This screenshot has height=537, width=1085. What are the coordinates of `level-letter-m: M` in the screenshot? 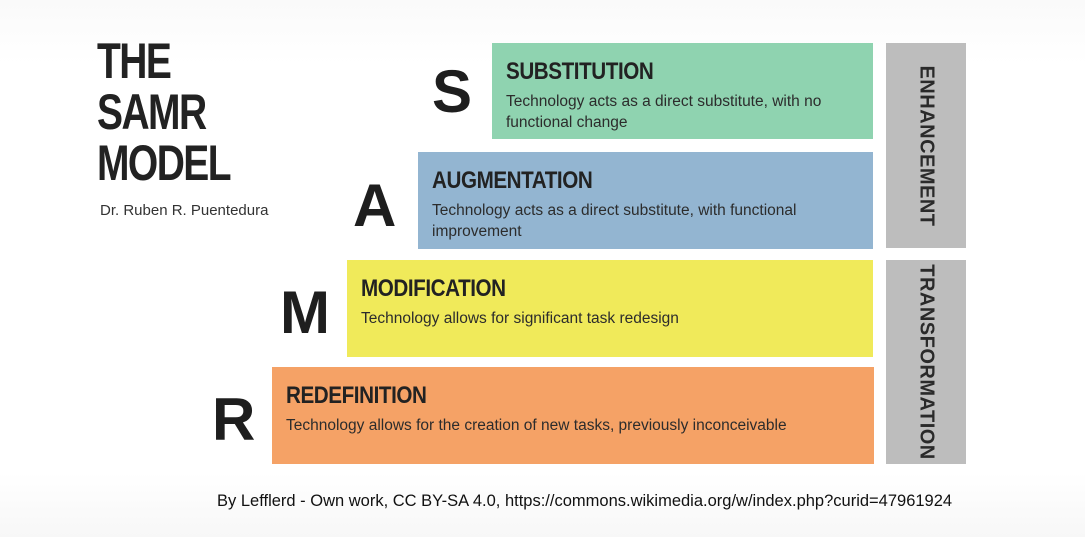 It's located at (305, 312).